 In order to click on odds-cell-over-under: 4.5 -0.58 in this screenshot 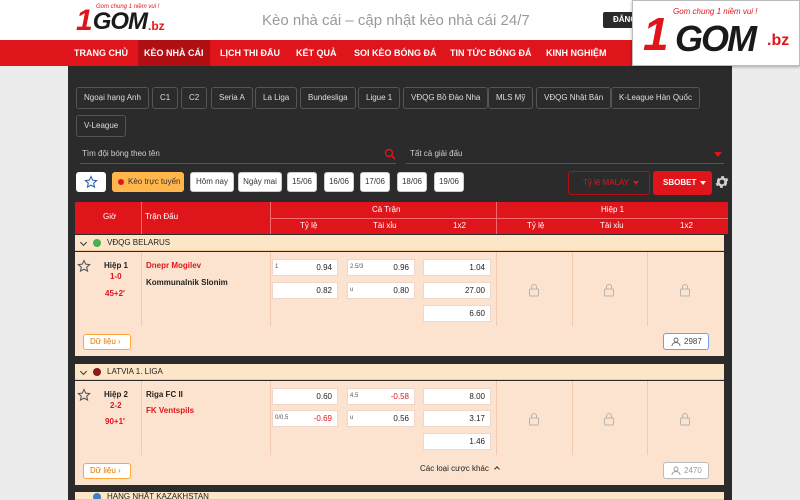, I will do `click(381, 396)`.